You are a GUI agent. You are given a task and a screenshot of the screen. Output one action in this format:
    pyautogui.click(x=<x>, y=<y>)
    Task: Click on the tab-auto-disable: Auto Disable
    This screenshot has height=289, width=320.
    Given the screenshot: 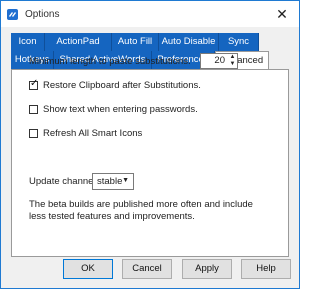 What is the action you would take?
    pyautogui.click(x=189, y=42)
    